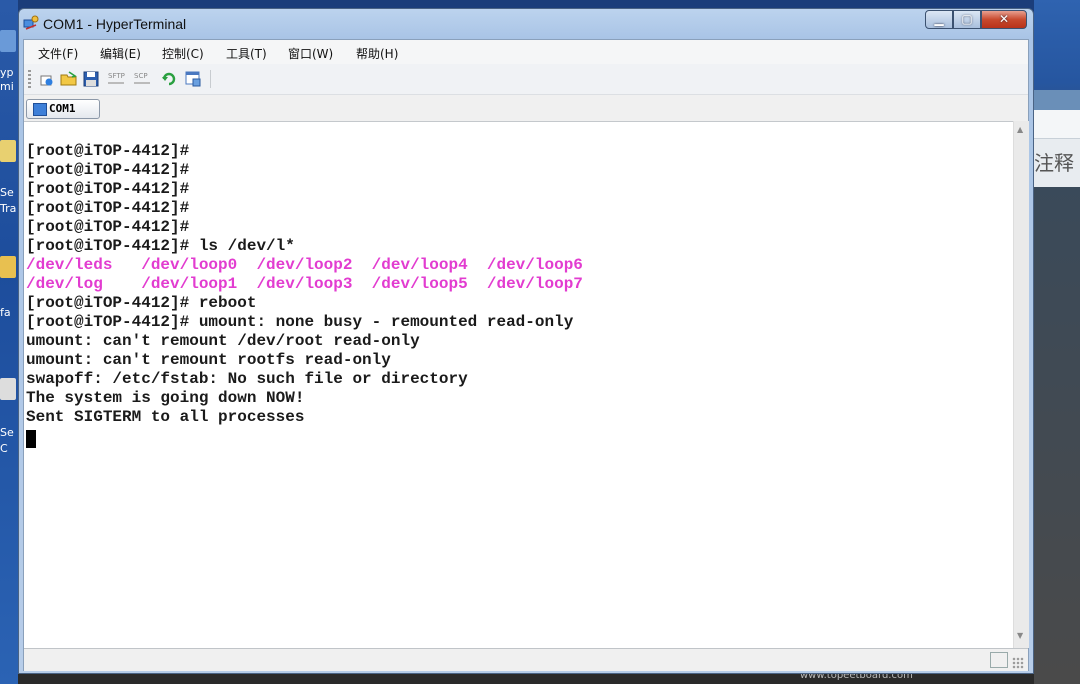  Describe the element at coordinates (58, 53) in the screenshot. I see `menu-file: 文件(F)` at that location.